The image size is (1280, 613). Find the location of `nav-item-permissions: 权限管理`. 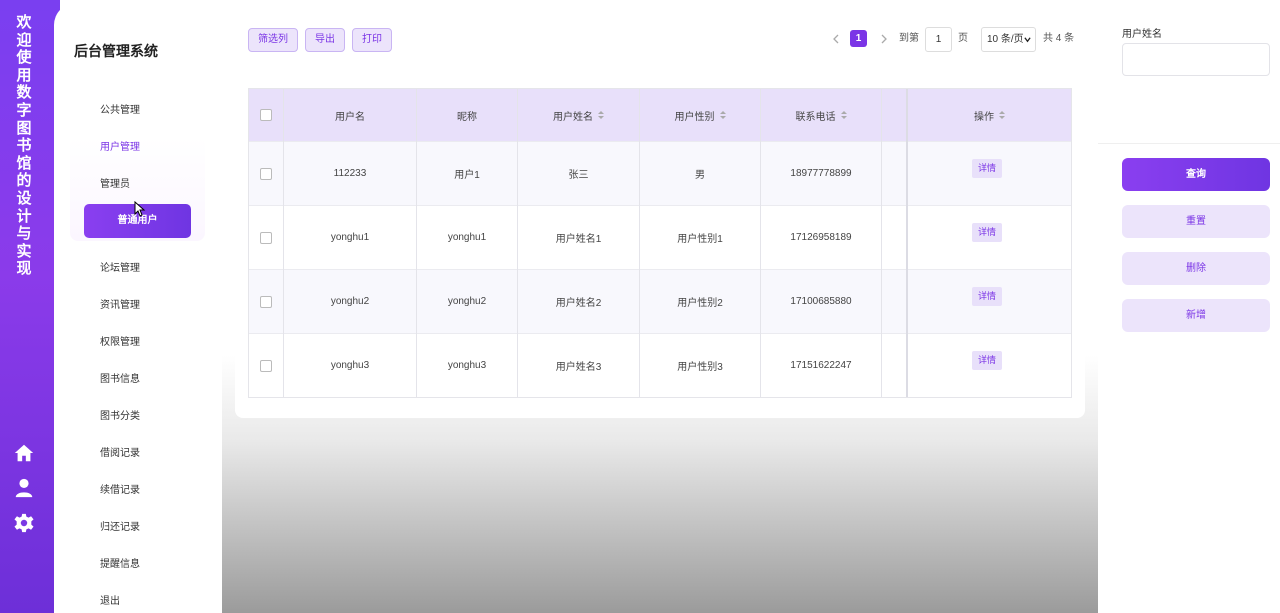

nav-item-permissions: 权限管理 is located at coordinates (120, 340).